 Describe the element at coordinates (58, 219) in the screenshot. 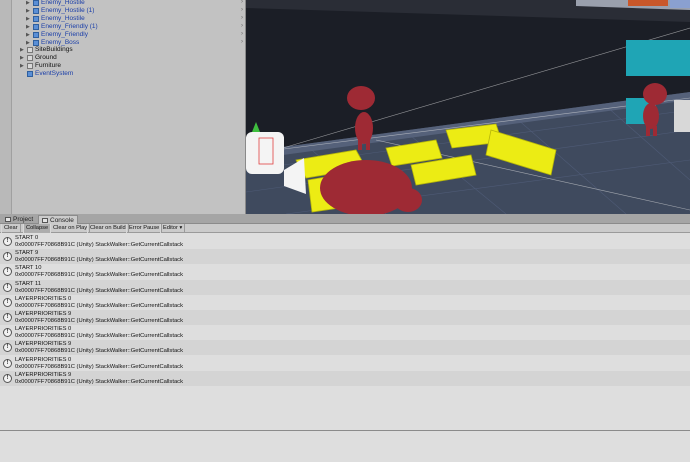

I see `tab-console: Console` at that location.